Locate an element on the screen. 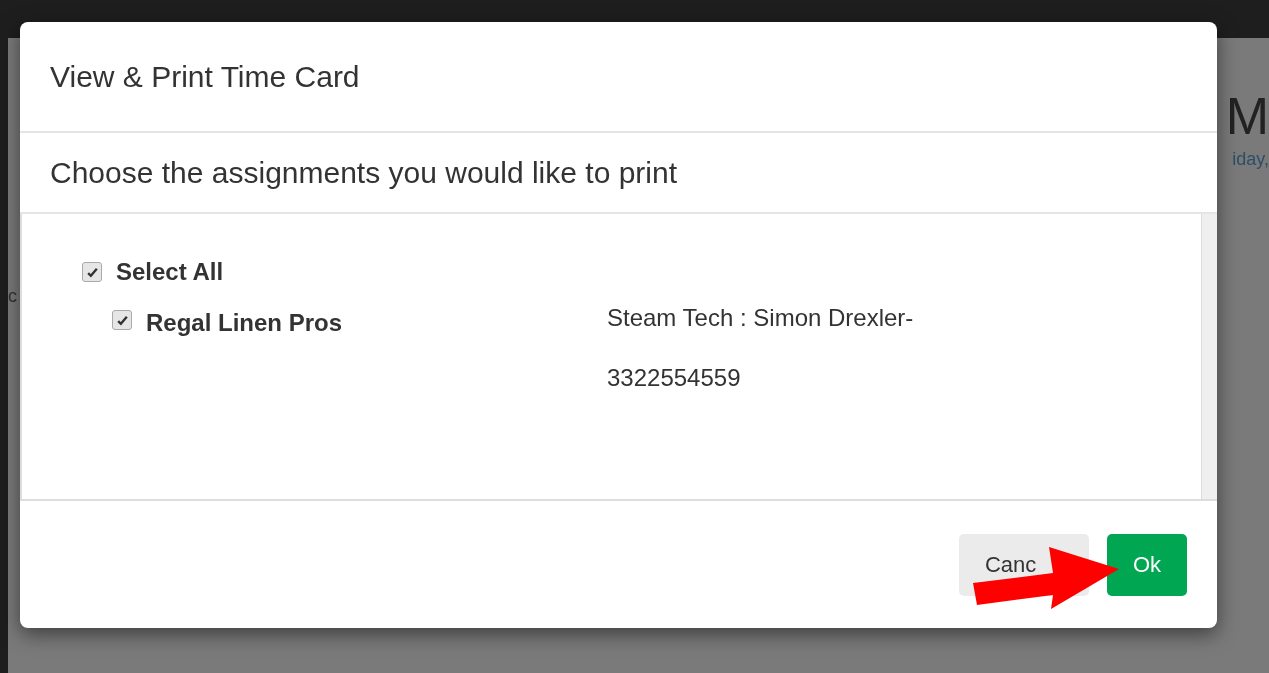  dialog-prompt: Choose the assignments you would like to print is located at coordinates (363, 173).